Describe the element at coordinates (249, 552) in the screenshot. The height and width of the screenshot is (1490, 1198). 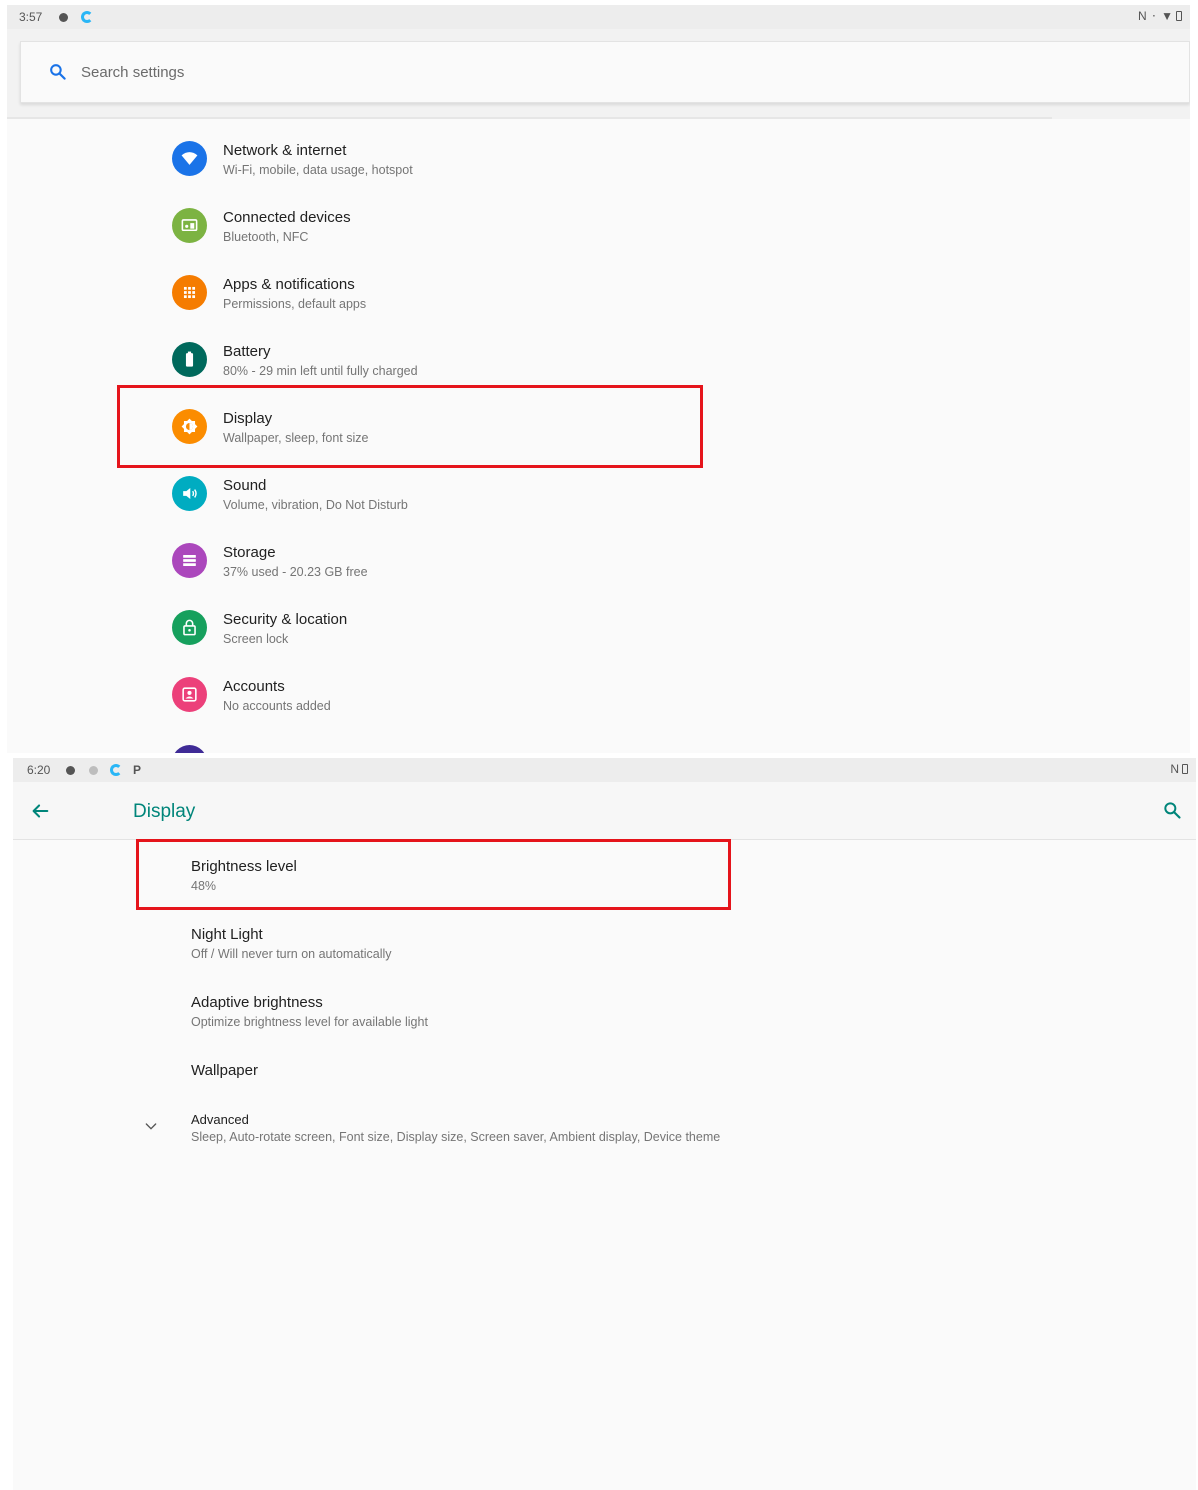
I see `setting-title: Storage` at that location.